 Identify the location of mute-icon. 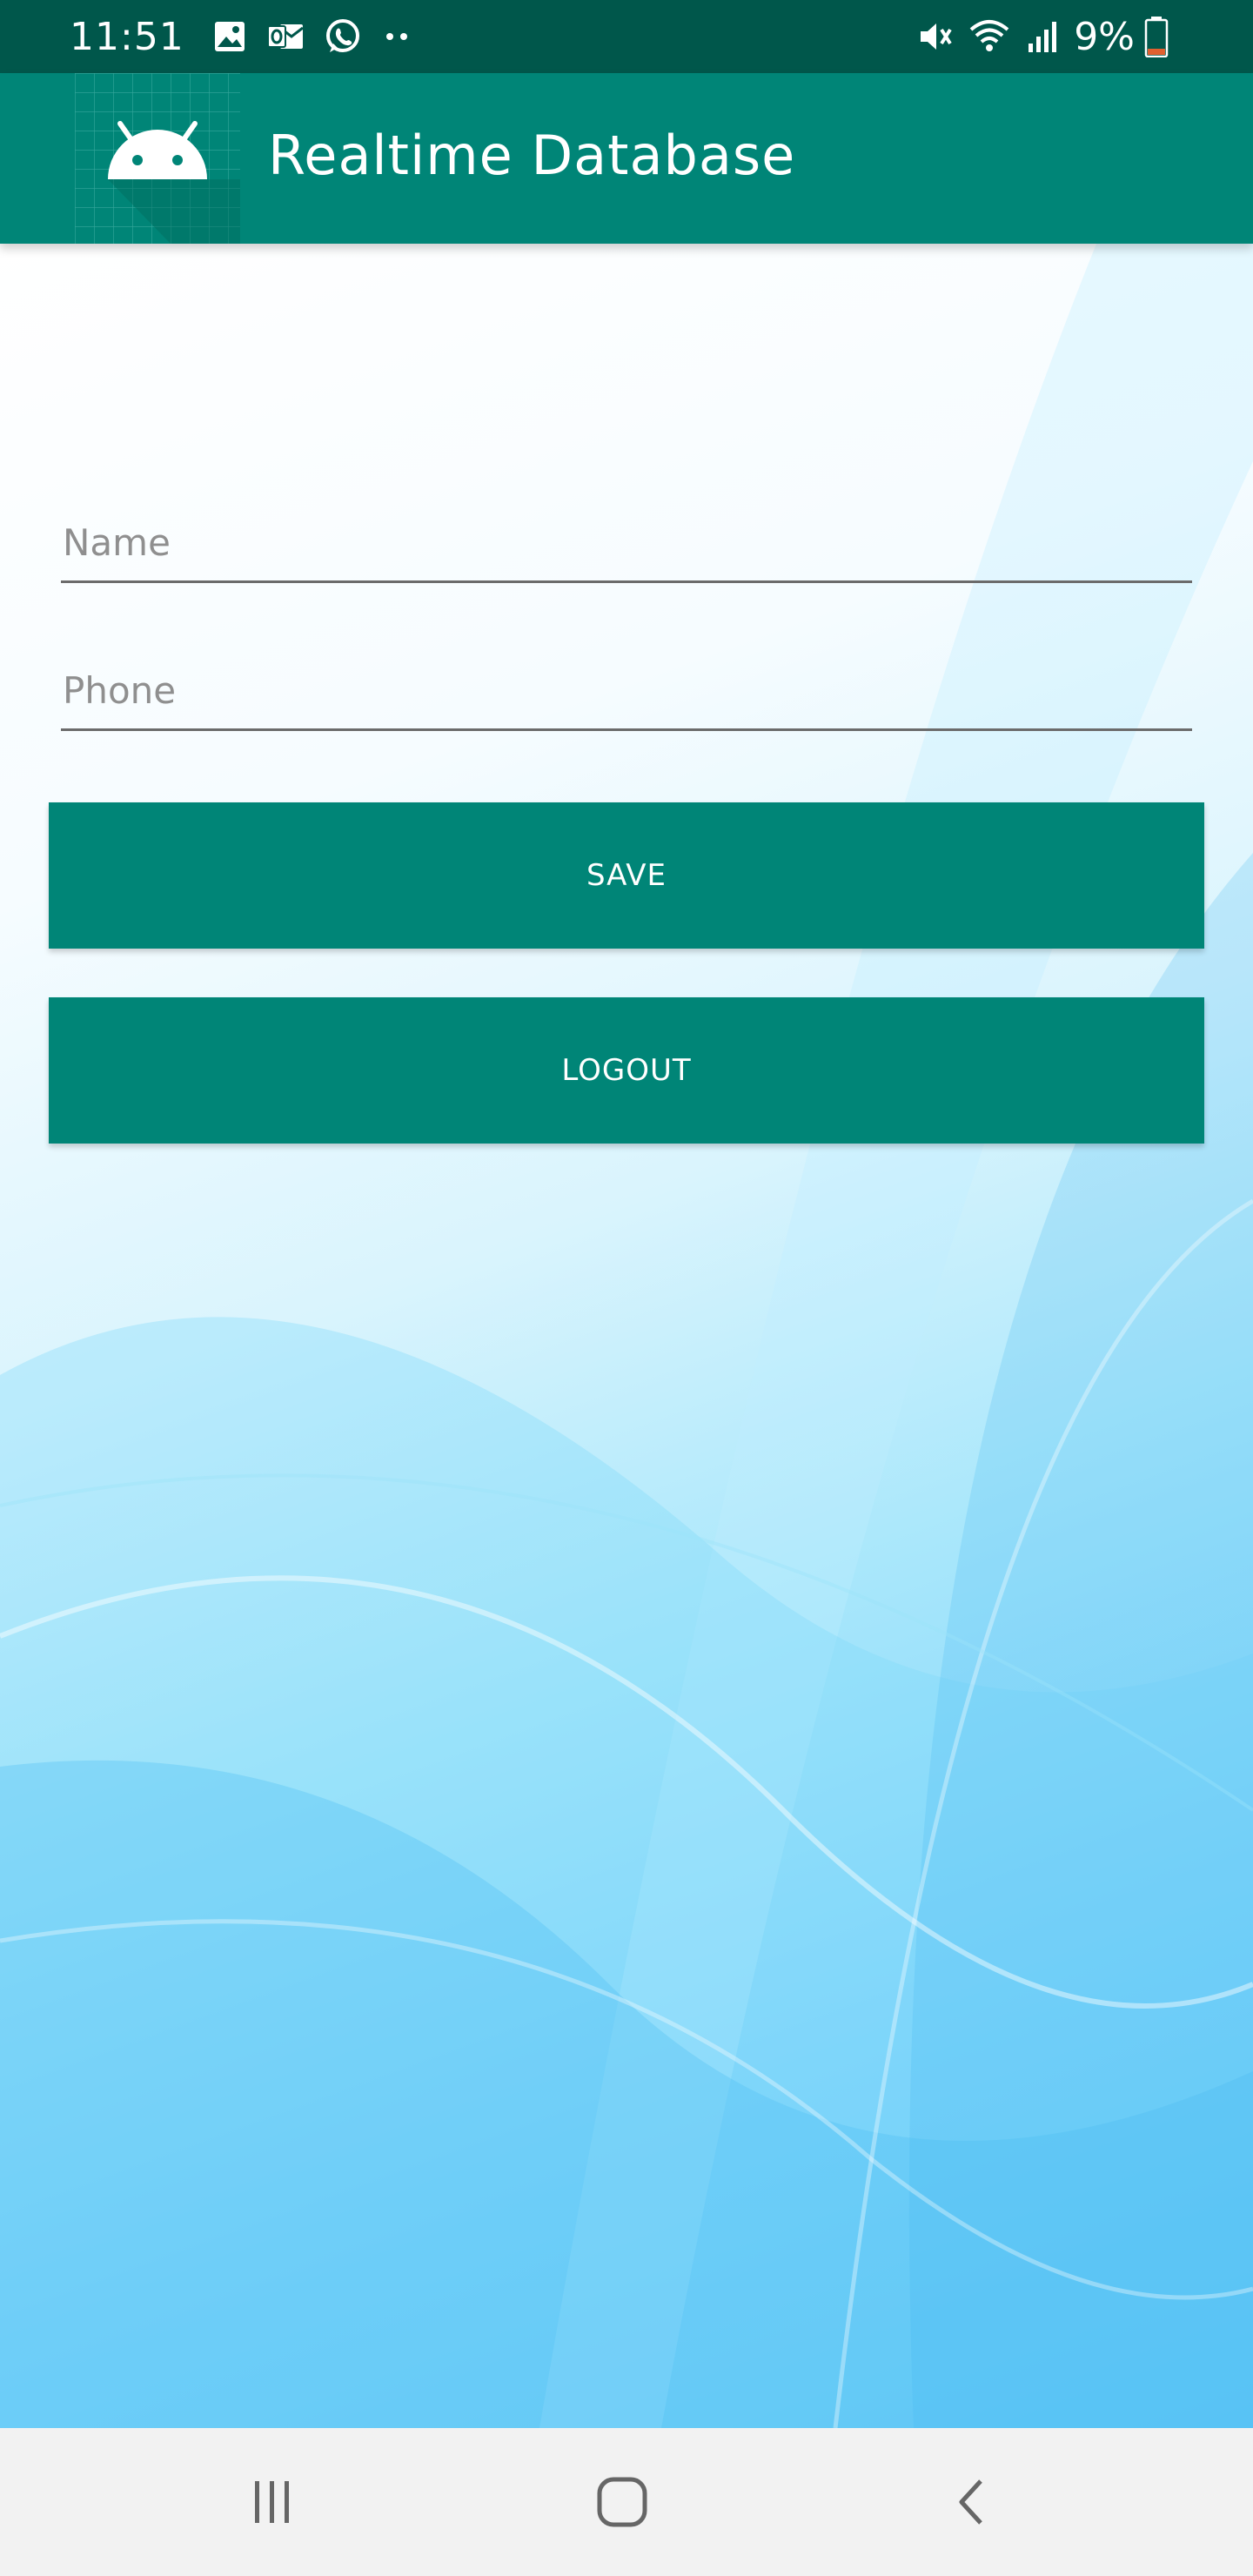
(934, 37).